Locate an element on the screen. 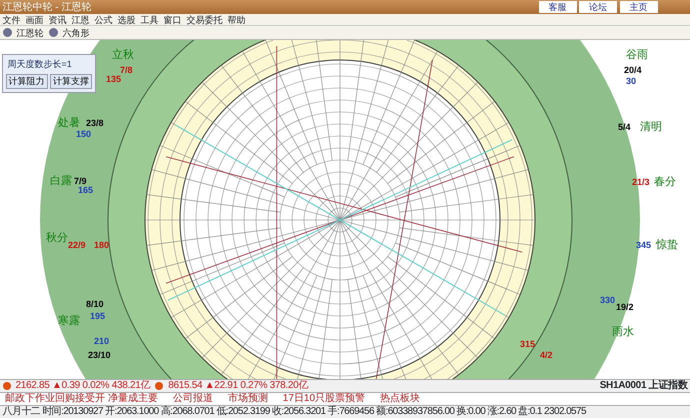  solar-term-label: 秋分 is located at coordinates (57, 238).